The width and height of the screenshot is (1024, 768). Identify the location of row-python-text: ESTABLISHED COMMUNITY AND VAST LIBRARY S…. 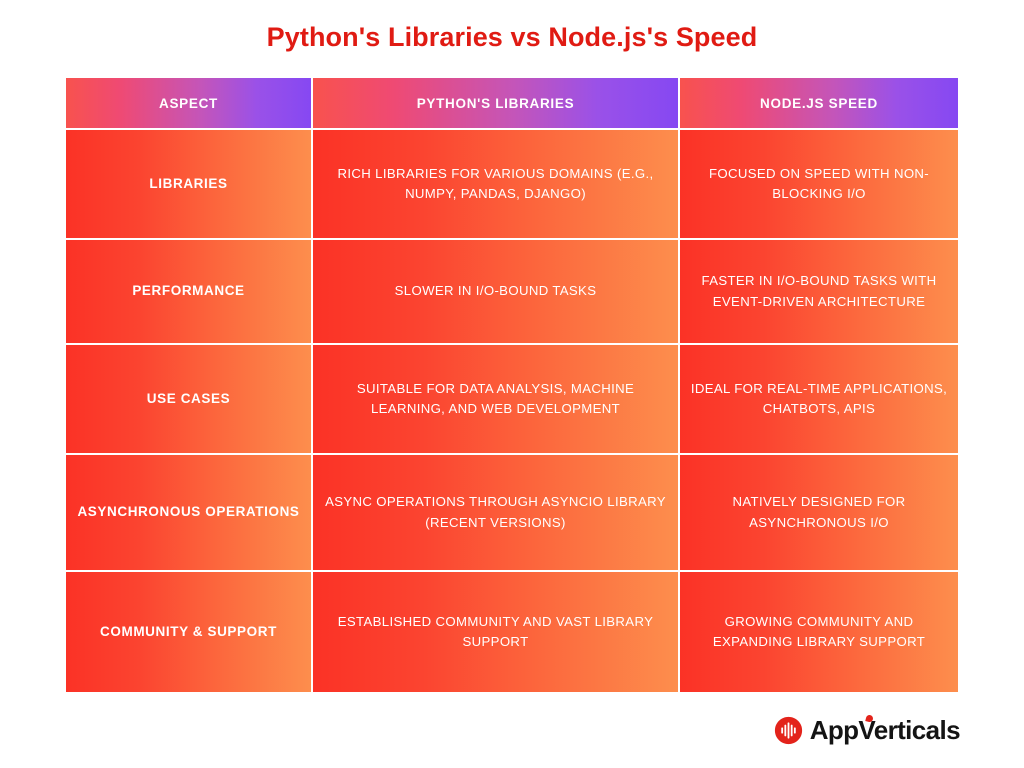
(495, 631).